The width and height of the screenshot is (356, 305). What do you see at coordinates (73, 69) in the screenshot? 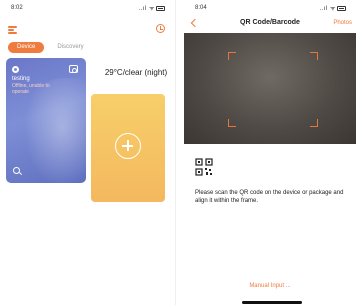
I see `settings-icon` at bounding box center [73, 69].